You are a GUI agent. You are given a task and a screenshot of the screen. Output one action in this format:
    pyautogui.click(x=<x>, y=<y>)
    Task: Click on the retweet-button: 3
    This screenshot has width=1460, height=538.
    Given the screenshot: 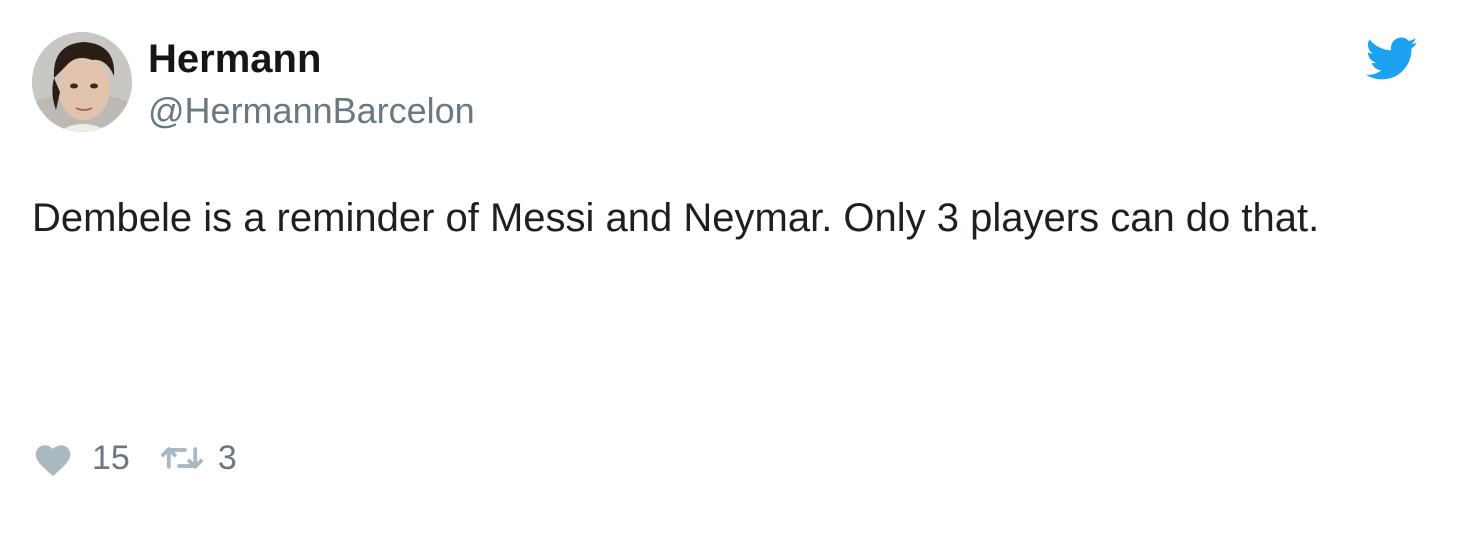 What is the action you would take?
    pyautogui.click(x=198, y=458)
    